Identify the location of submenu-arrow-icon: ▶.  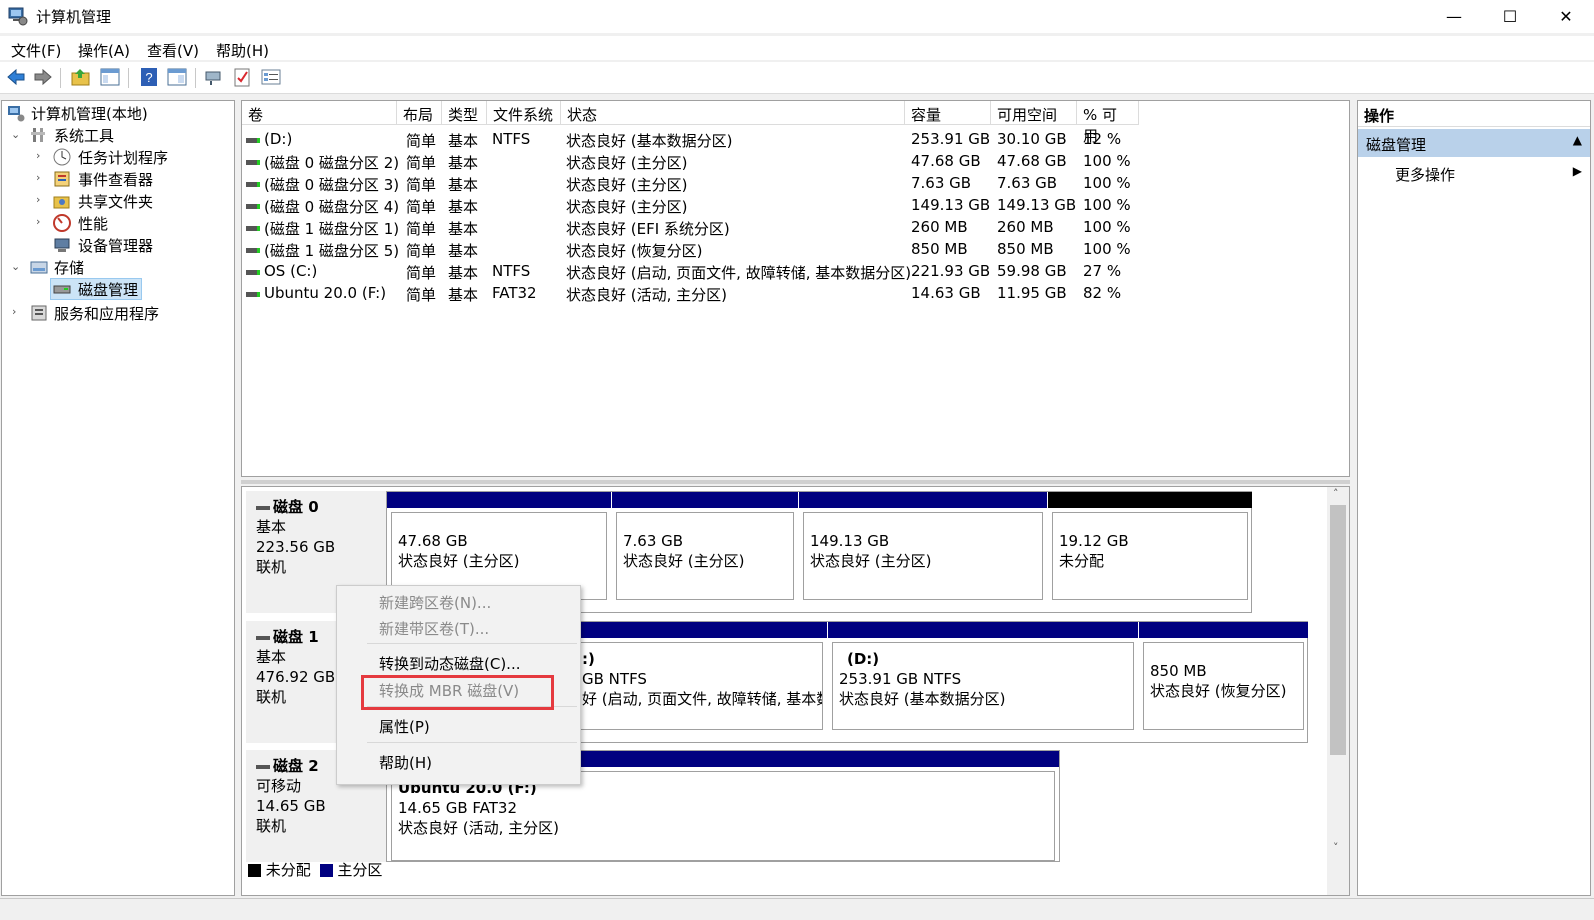
(1577, 171).